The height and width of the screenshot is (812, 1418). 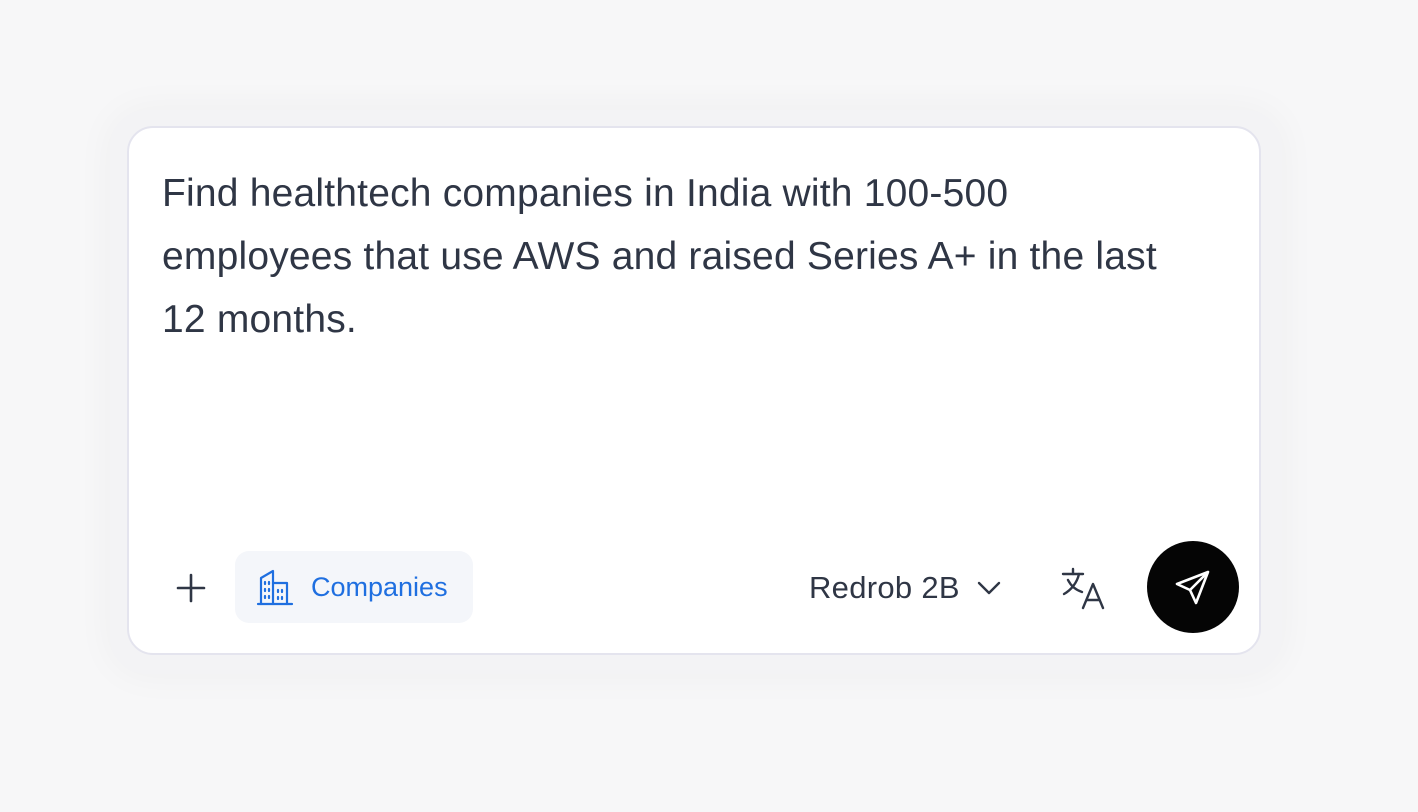 I want to click on building-icon, so click(x=275, y=587).